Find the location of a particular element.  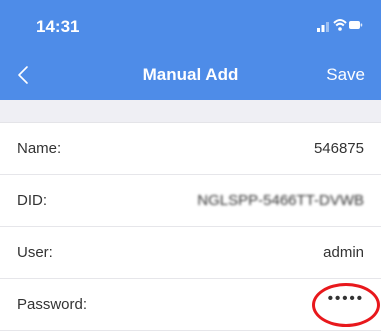

password-field: ••••• is located at coordinates (346, 298).